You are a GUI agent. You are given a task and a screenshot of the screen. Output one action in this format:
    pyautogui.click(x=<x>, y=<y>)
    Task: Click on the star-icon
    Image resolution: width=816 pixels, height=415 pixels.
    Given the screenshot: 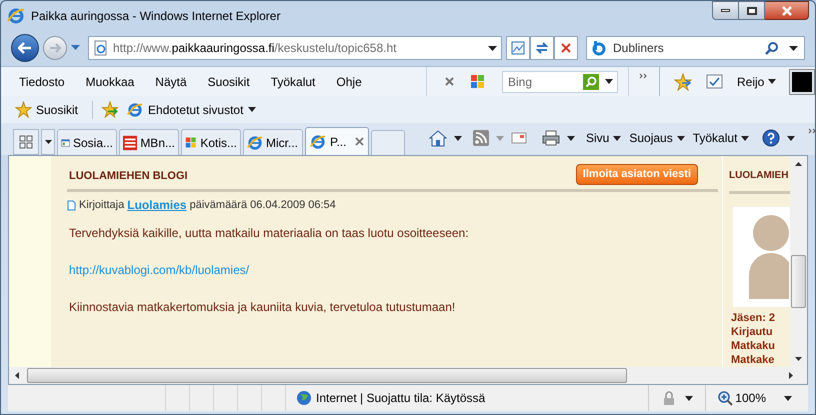 What is the action you would take?
    pyautogui.click(x=23, y=109)
    